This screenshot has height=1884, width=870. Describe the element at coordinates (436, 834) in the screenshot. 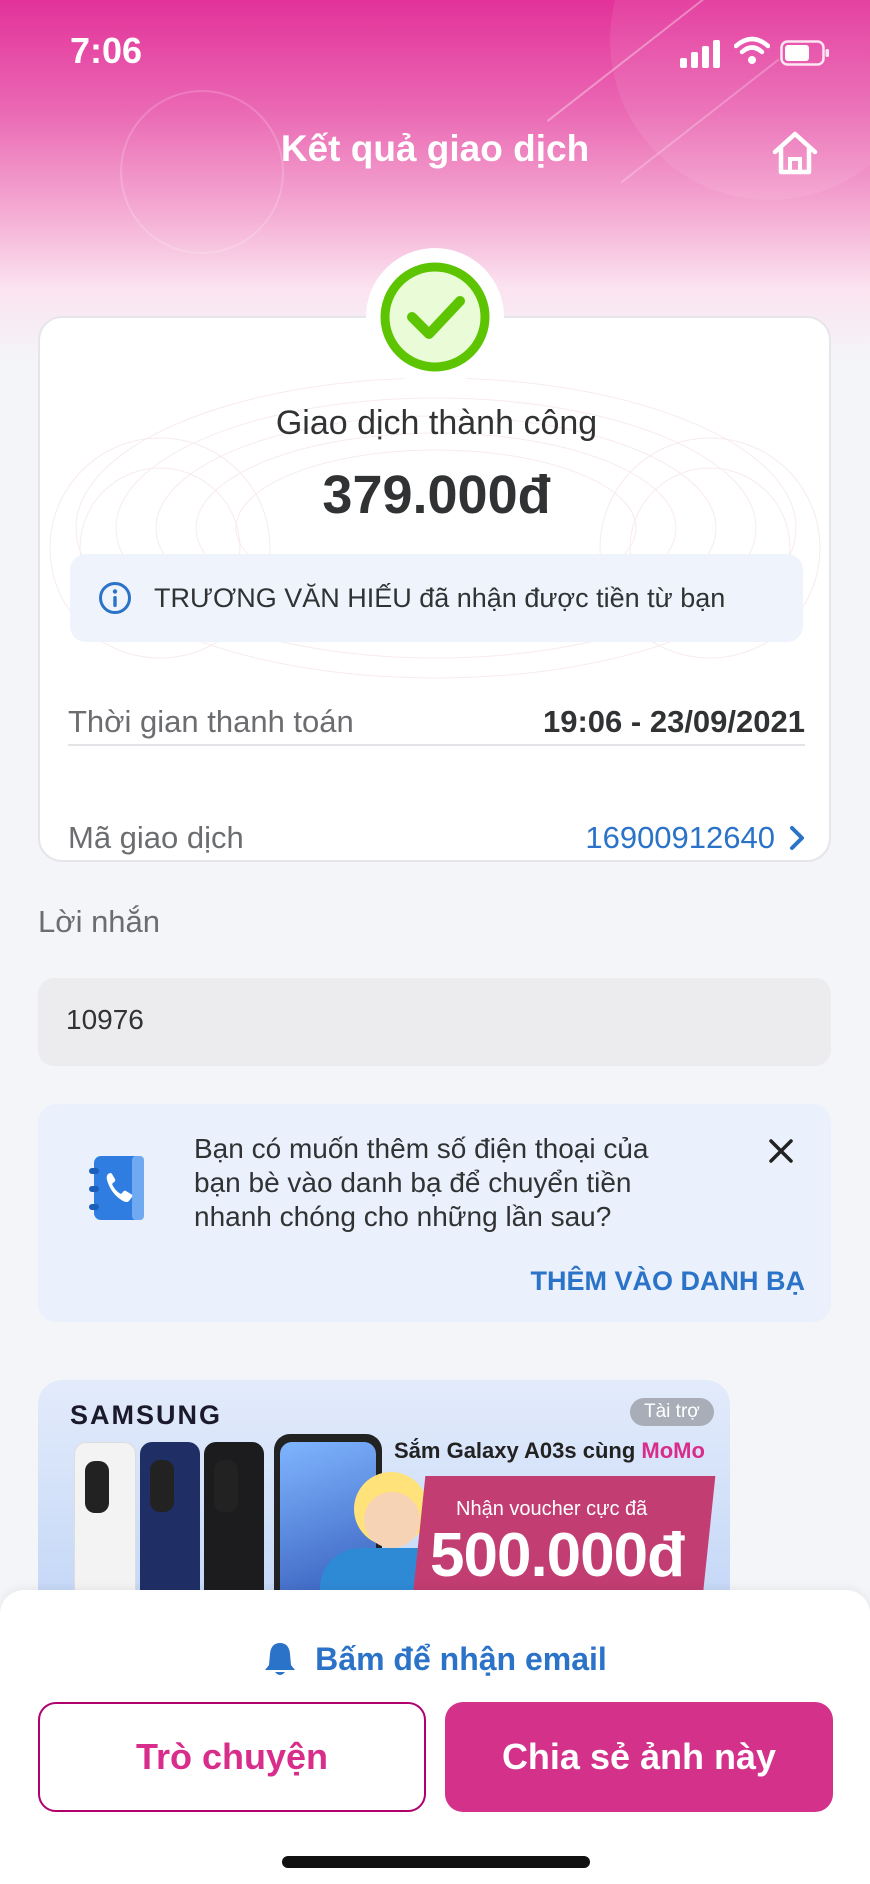

I see `transaction-id-row: Mã giao dịch 16900912640` at that location.